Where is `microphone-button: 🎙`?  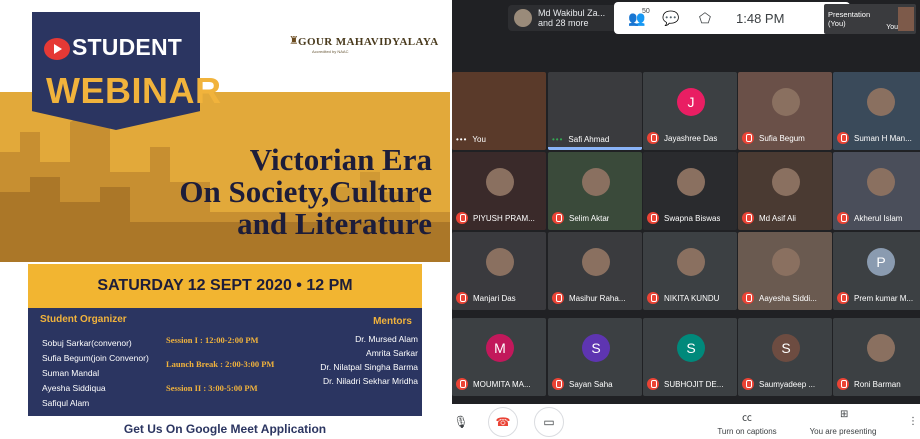
microphone-button: 🎙 is located at coordinates (464, 422).